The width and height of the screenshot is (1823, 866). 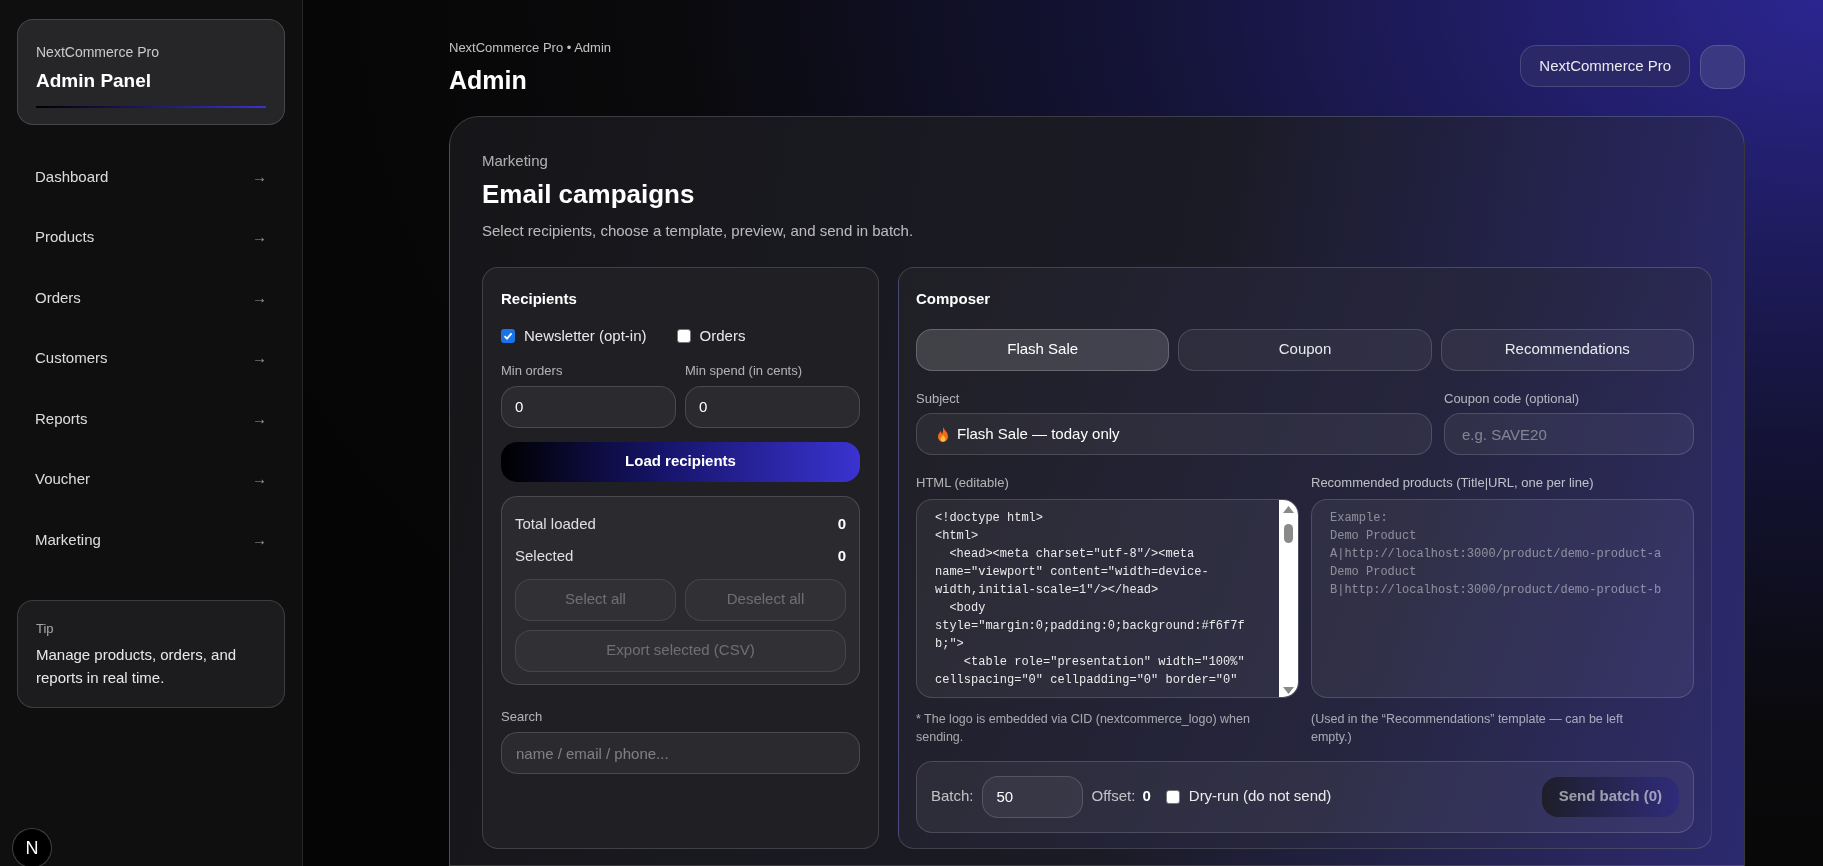 What do you see at coordinates (488, 80) in the screenshot?
I see `page-heading: Admin` at bounding box center [488, 80].